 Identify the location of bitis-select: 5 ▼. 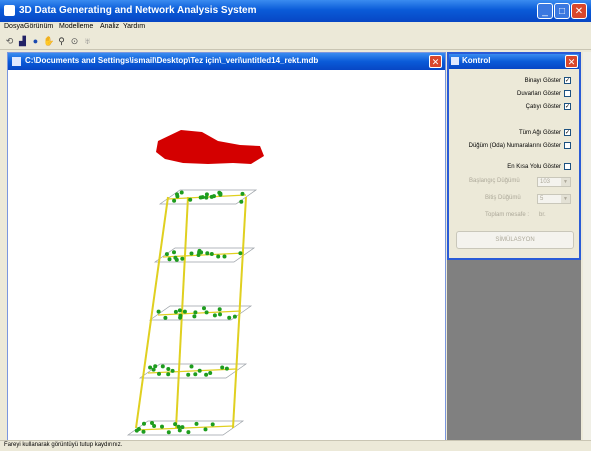
(554, 199).